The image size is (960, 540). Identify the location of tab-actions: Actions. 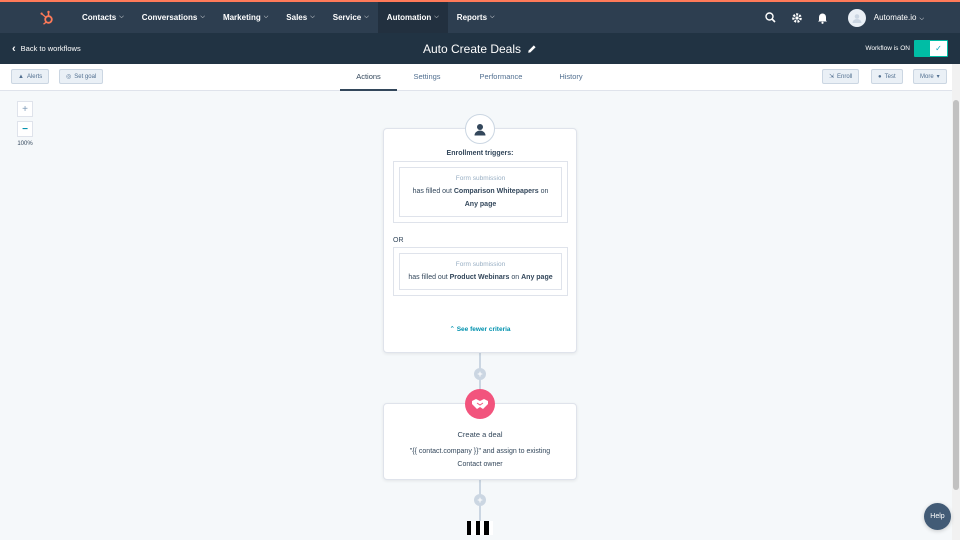
(368, 77).